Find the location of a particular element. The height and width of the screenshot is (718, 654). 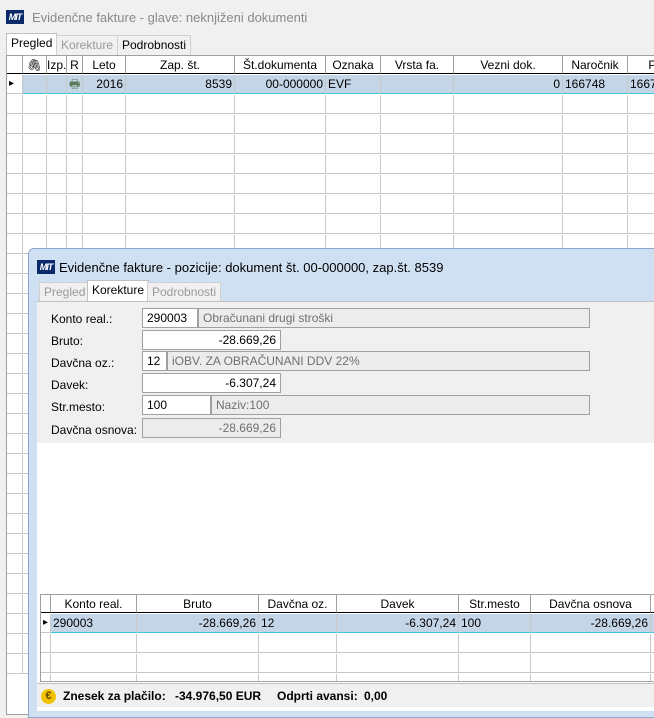

table-cell: 8539 is located at coordinates (180, 84).